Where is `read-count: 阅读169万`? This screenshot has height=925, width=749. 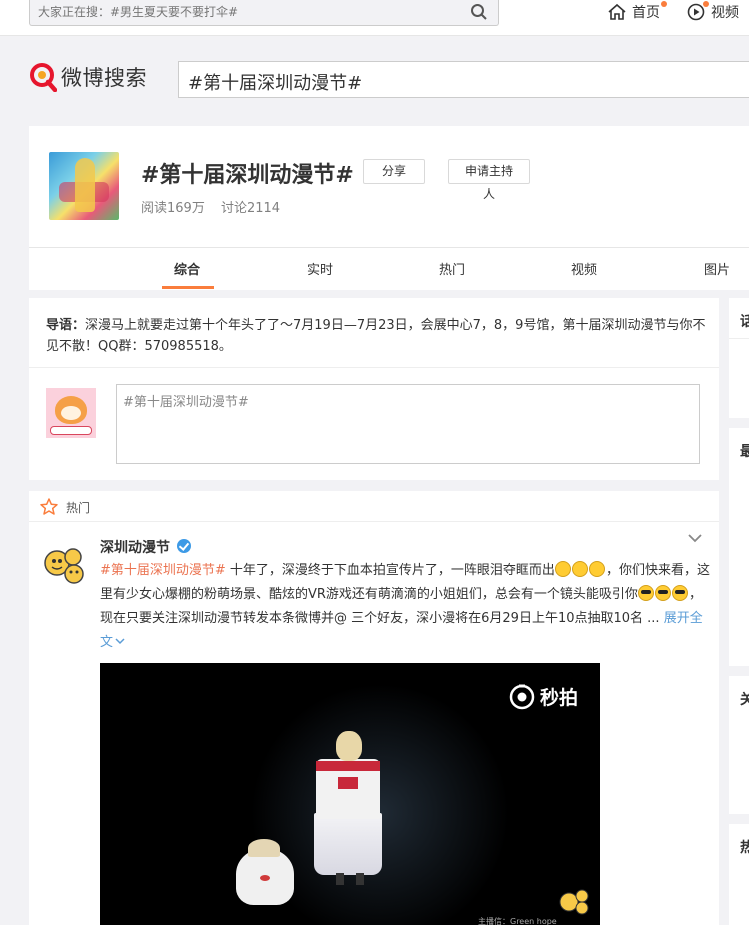
read-count: 阅读169万 is located at coordinates (173, 208).